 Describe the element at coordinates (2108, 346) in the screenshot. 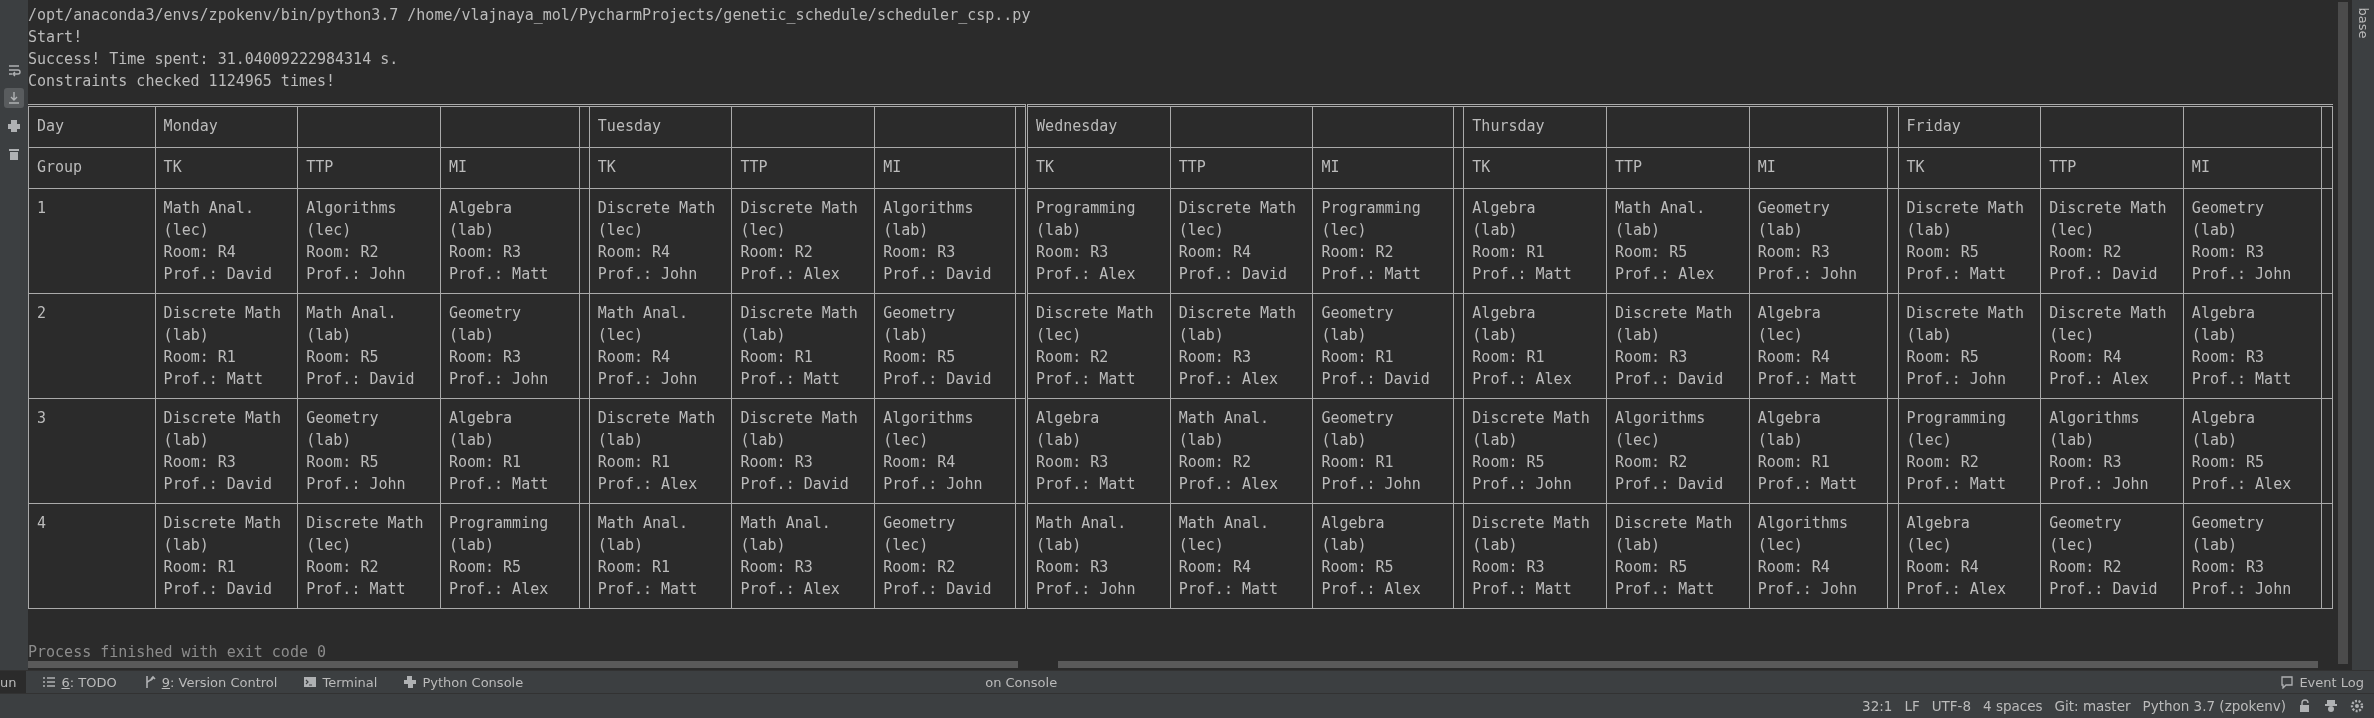

I see `table-cell: Discrete Math (lec) Room: R4 Prof.: Alex` at that location.